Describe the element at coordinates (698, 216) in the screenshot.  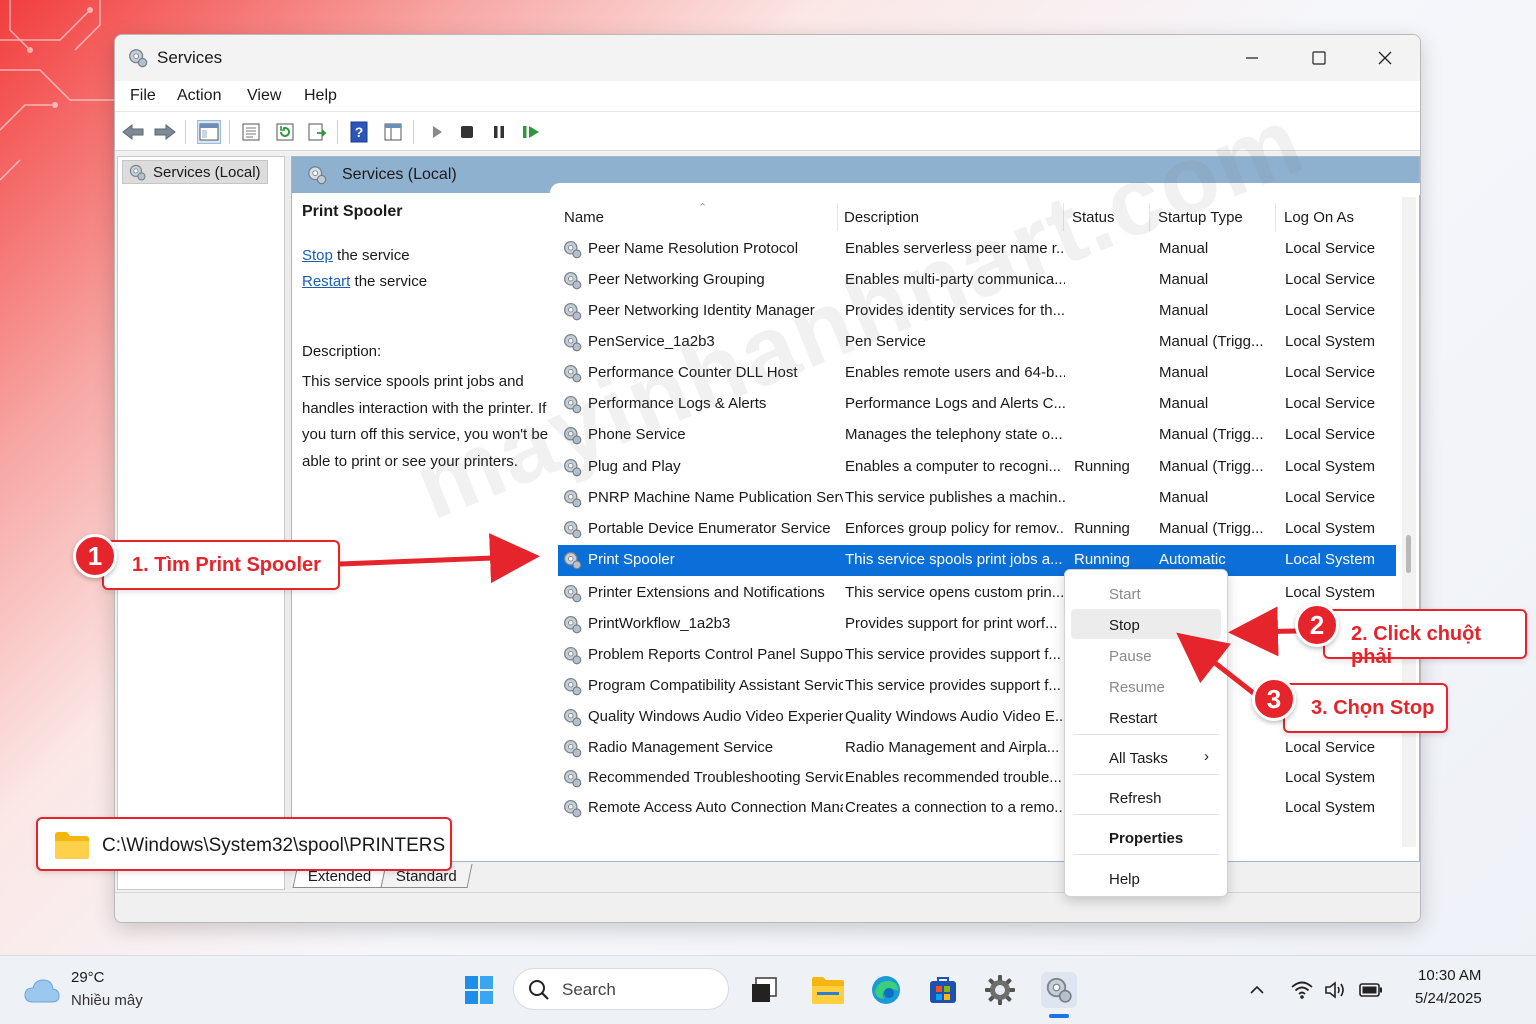
I see `column-header-name: Name ⌃` at that location.